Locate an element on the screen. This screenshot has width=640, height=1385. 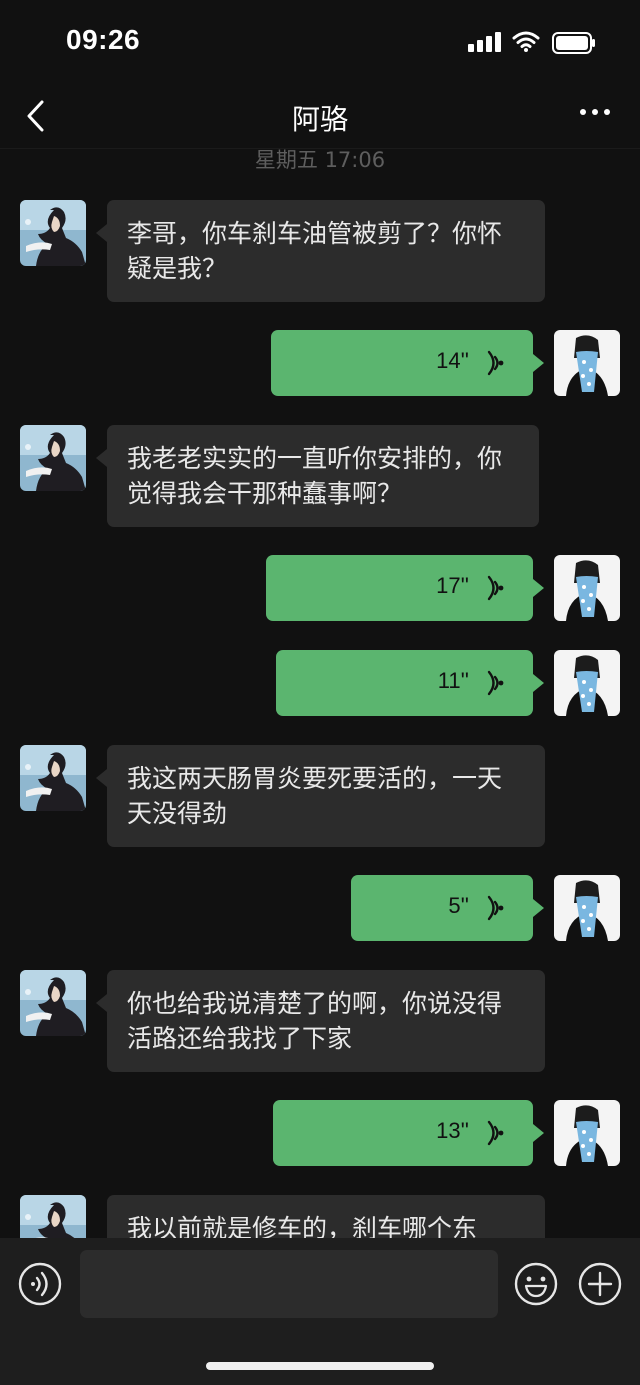
status-bar: 09:26 is located at coordinates (320, 44).